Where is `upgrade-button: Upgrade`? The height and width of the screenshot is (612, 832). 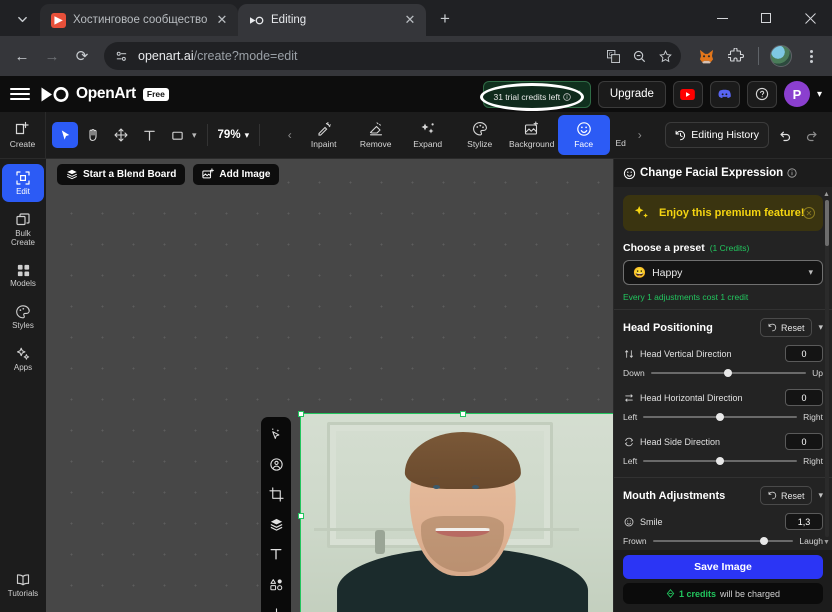
upgrade-button: Upgrade is located at coordinates (631, 94).